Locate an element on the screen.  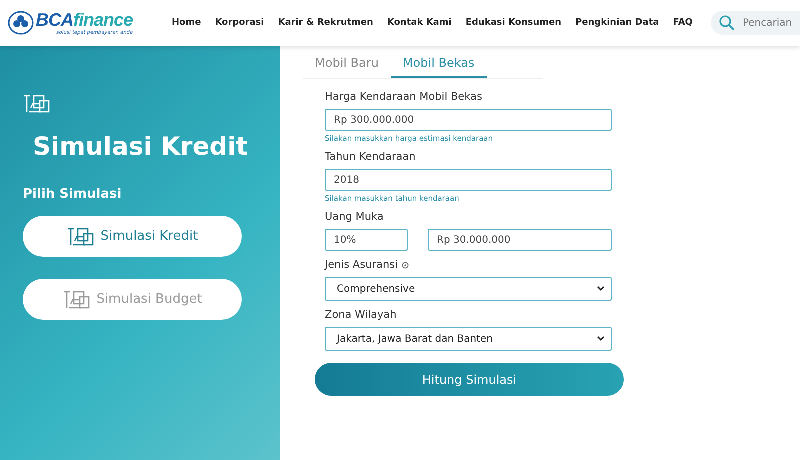
simulation-option-button: Simulasi Kredit is located at coordinates (132, 236).